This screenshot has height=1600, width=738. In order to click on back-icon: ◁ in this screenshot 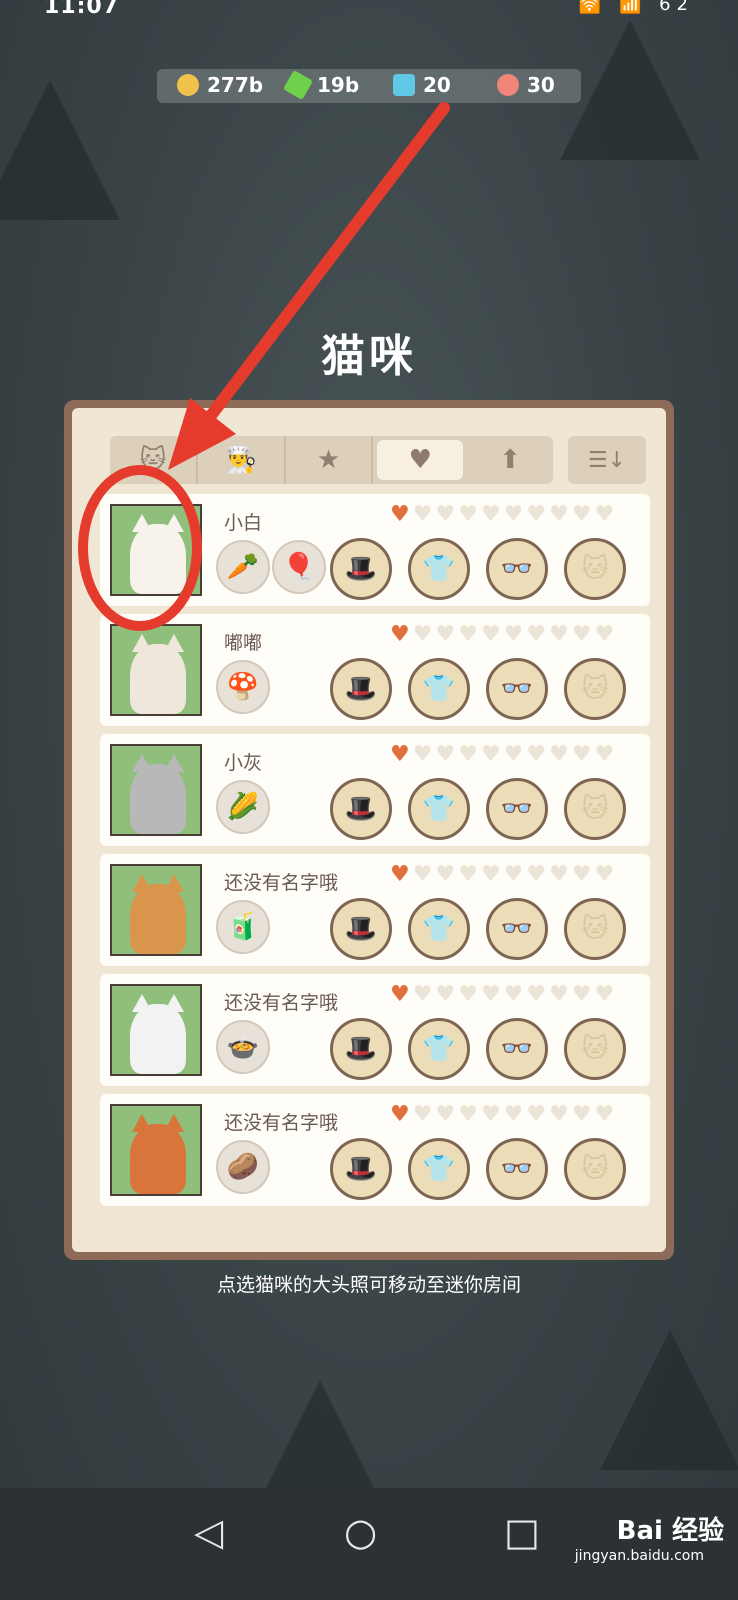, I will do `click(208, 1532)`.